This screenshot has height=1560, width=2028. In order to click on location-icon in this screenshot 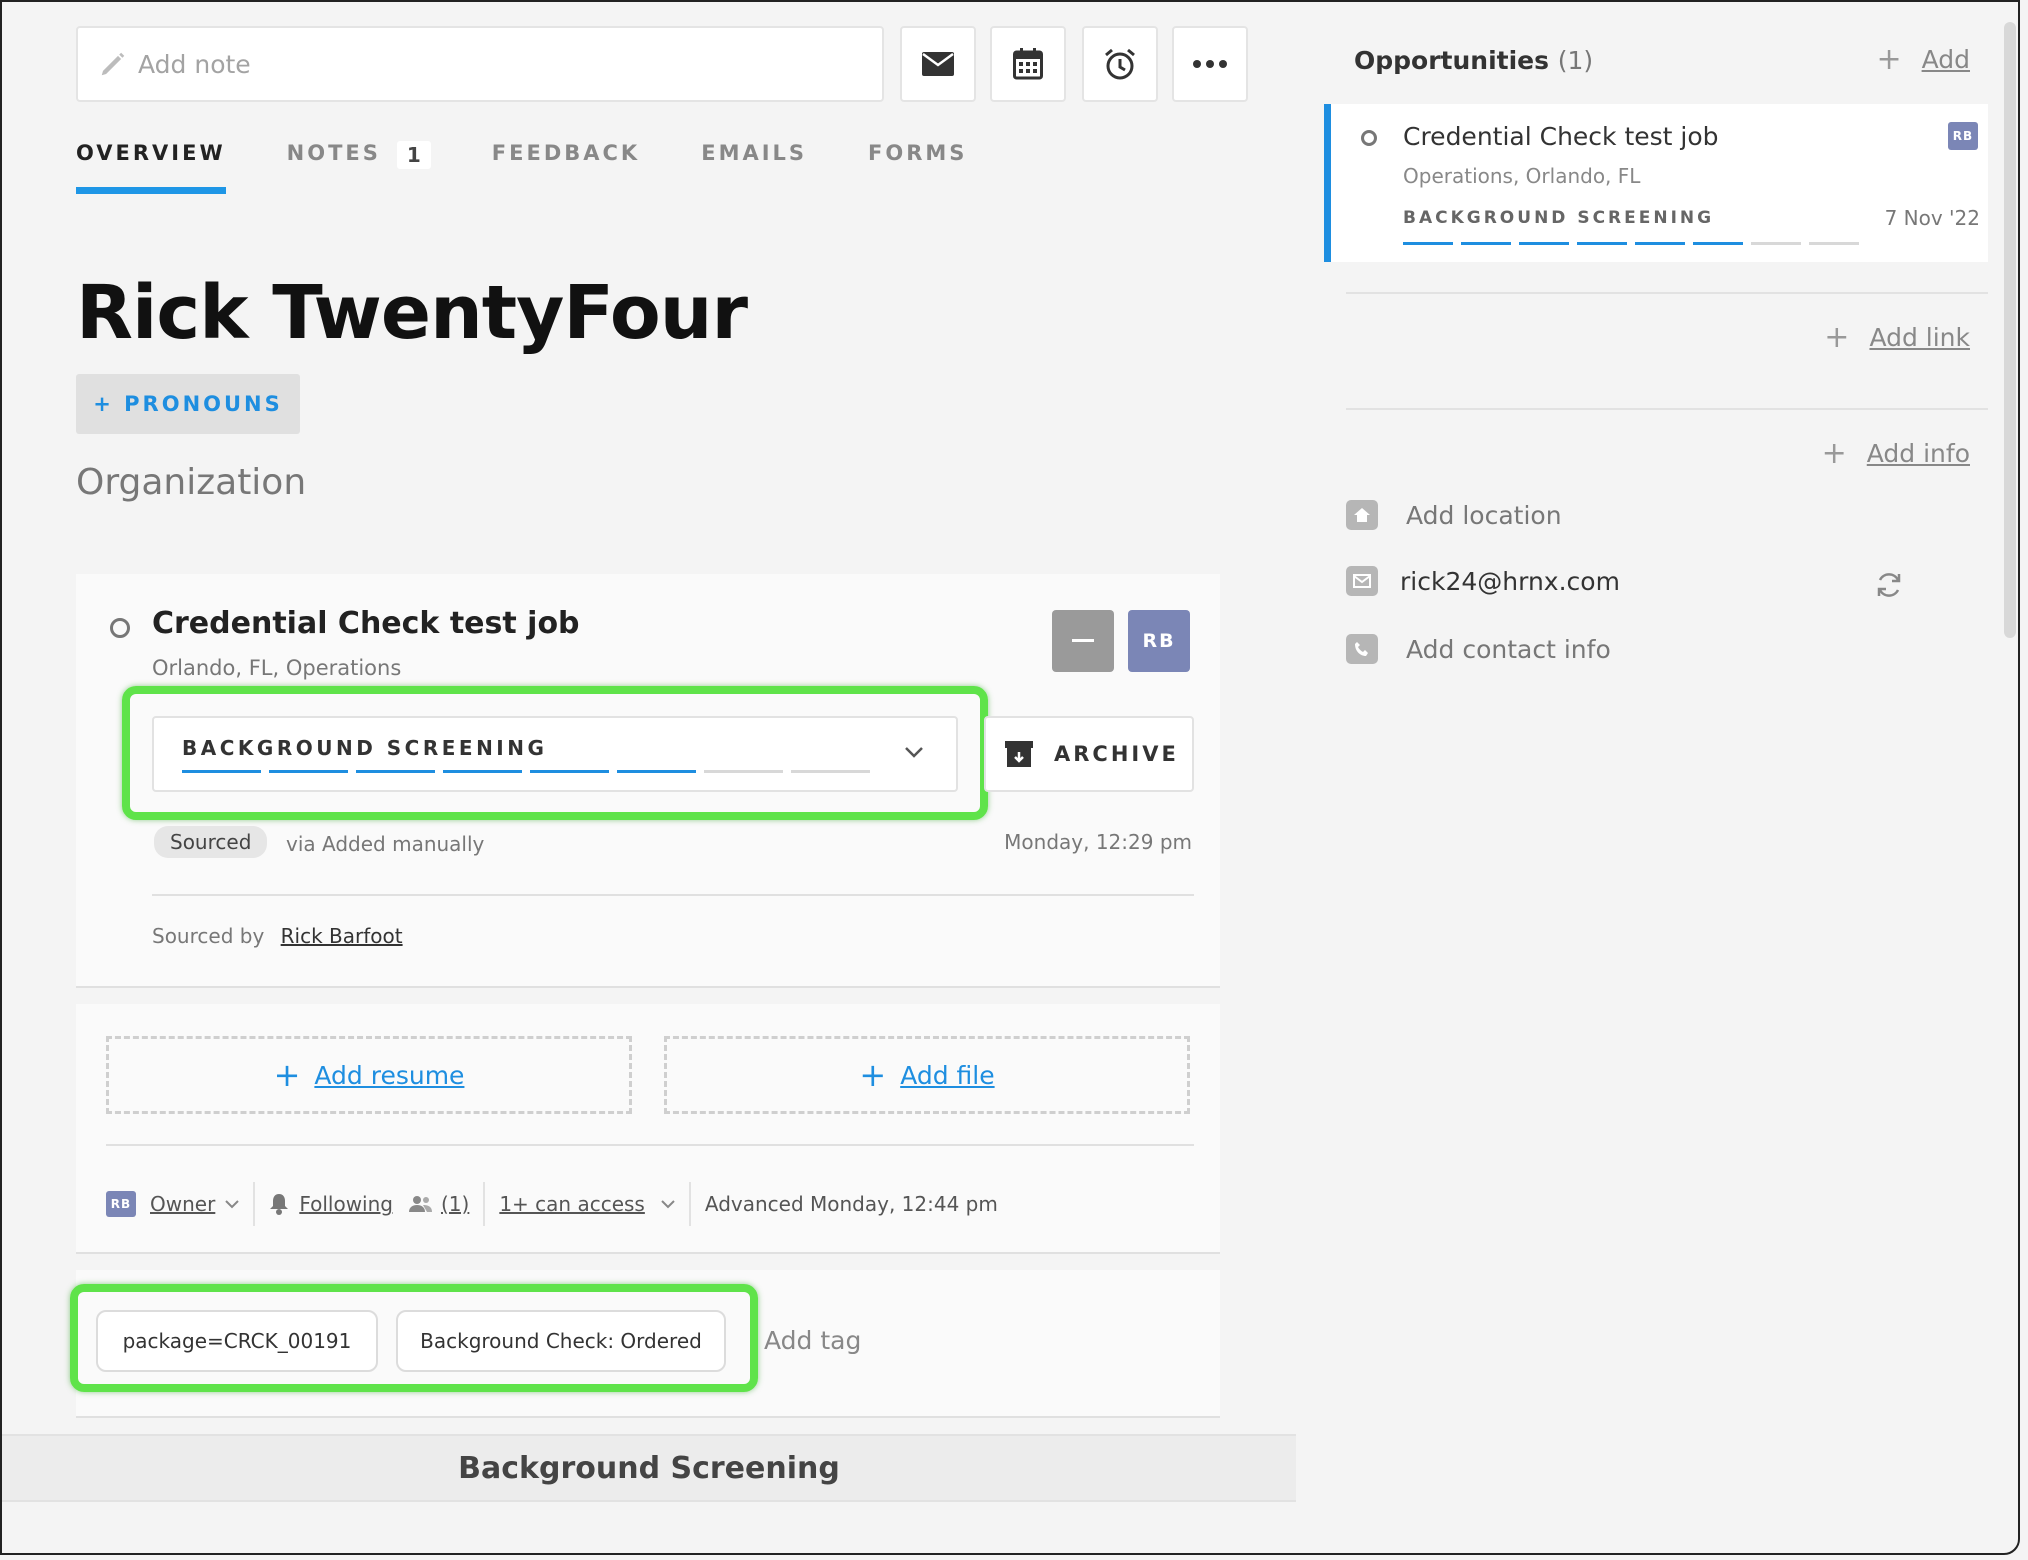, I will do `click(1362, 515)`.